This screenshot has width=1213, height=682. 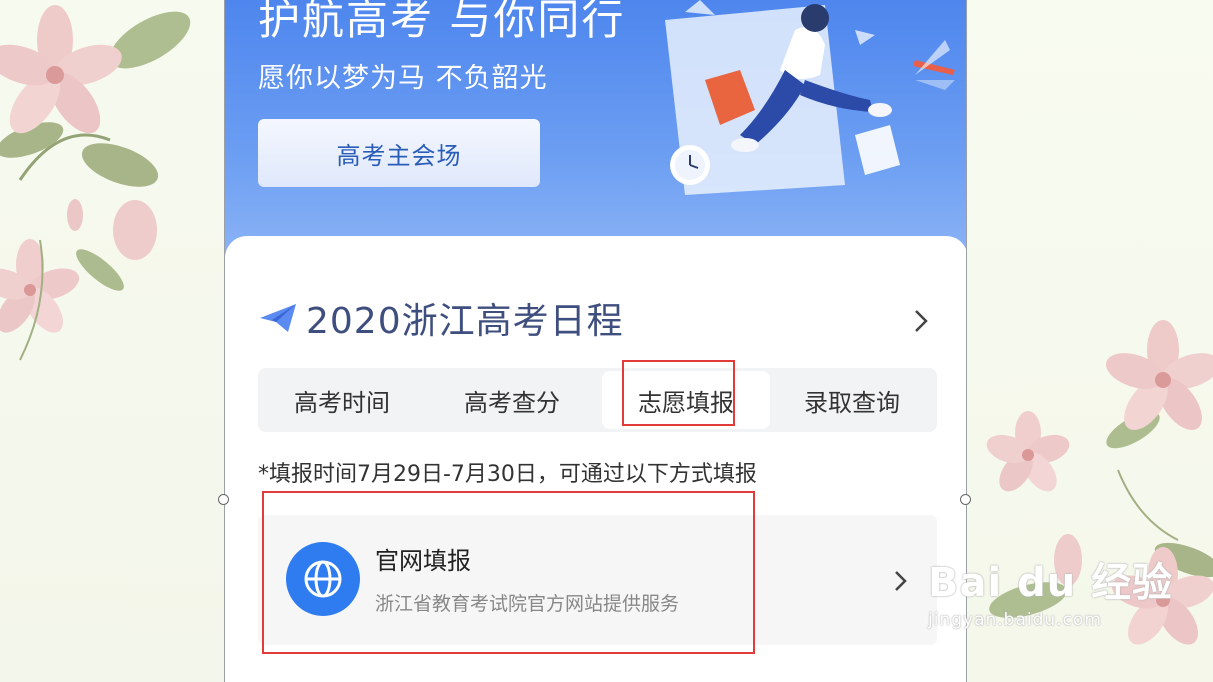 I want to click on watermark-brand: Bai du 经验, so click(x=1051, y=583).